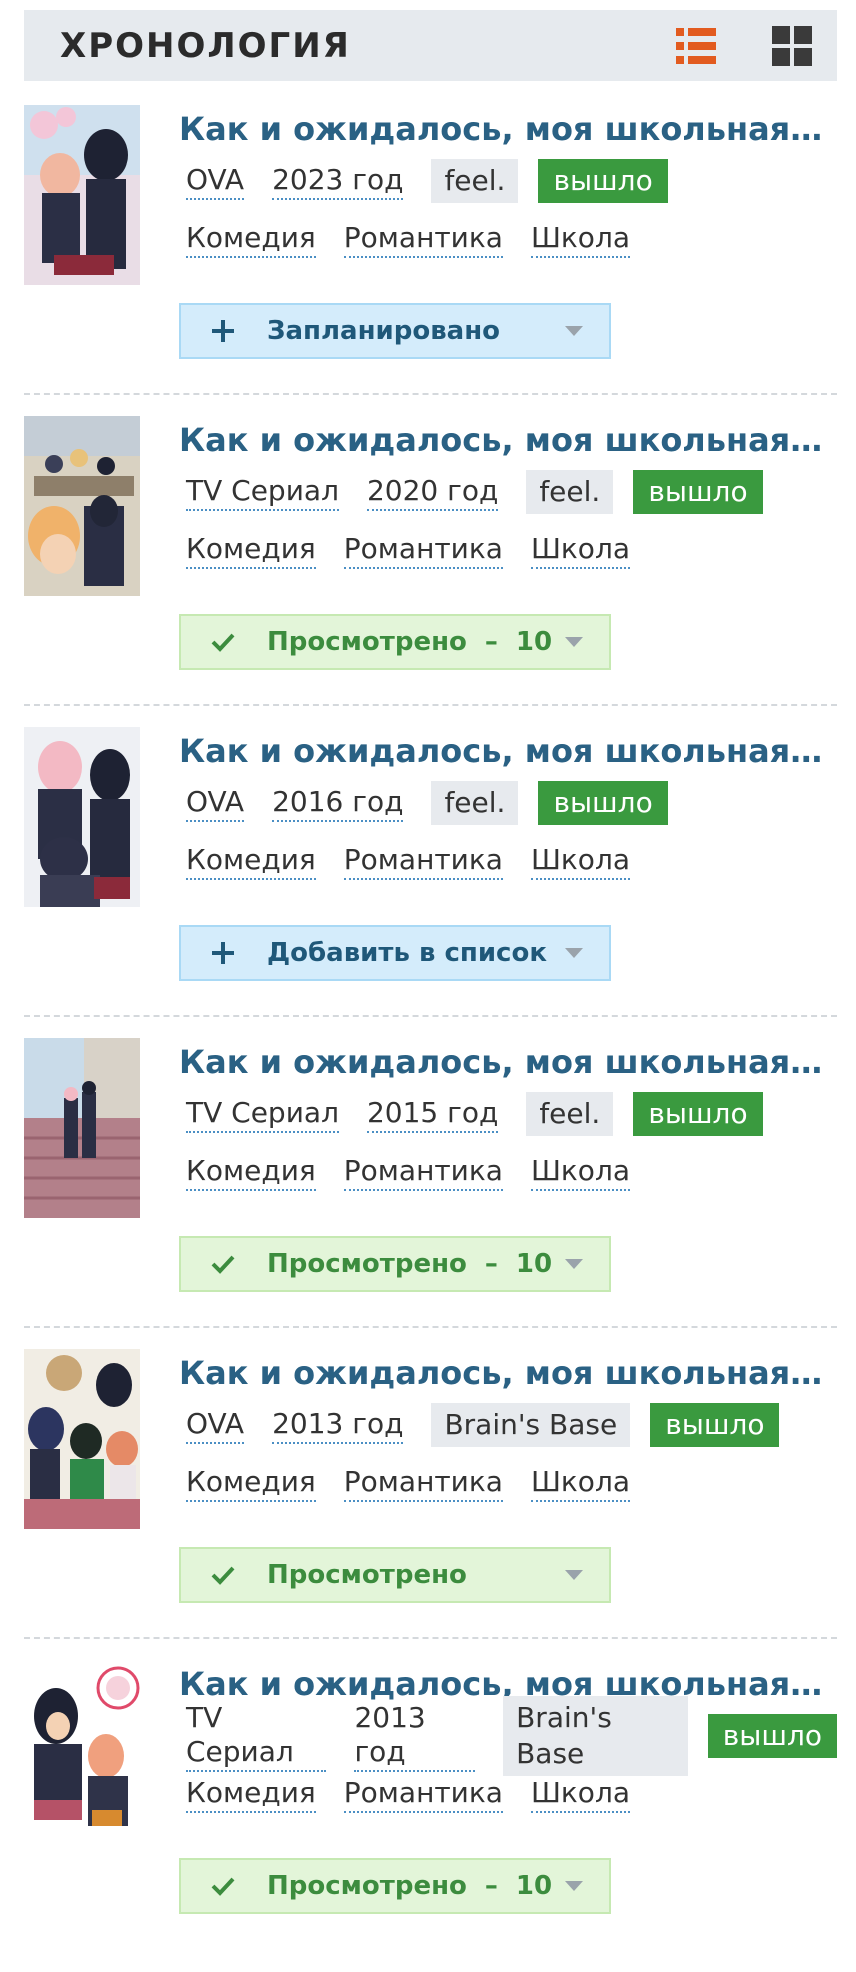 This screenshot has height=1972, width=856. I want to click on list-status-button: Запланировано, so click(395, 331).